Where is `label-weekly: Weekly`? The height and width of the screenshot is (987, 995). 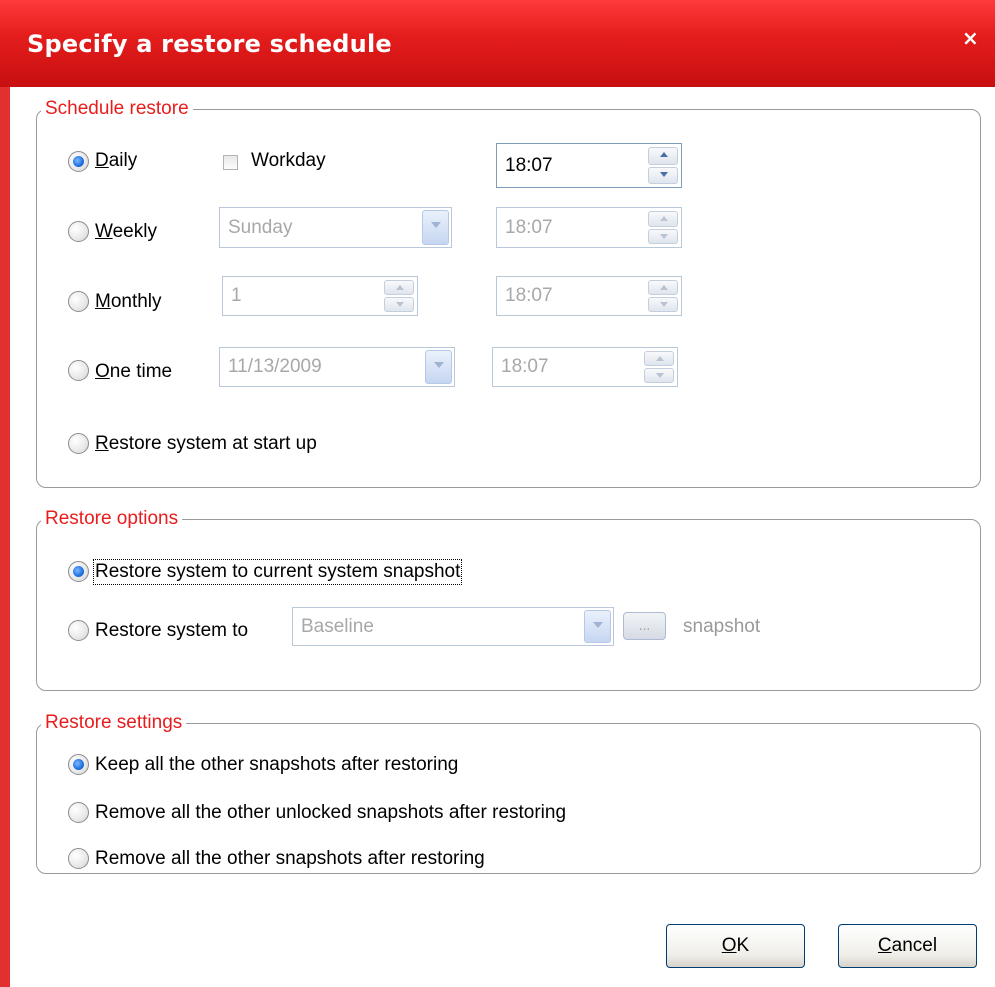 label-weekly: Weekly is located at coordinates (126, 232).